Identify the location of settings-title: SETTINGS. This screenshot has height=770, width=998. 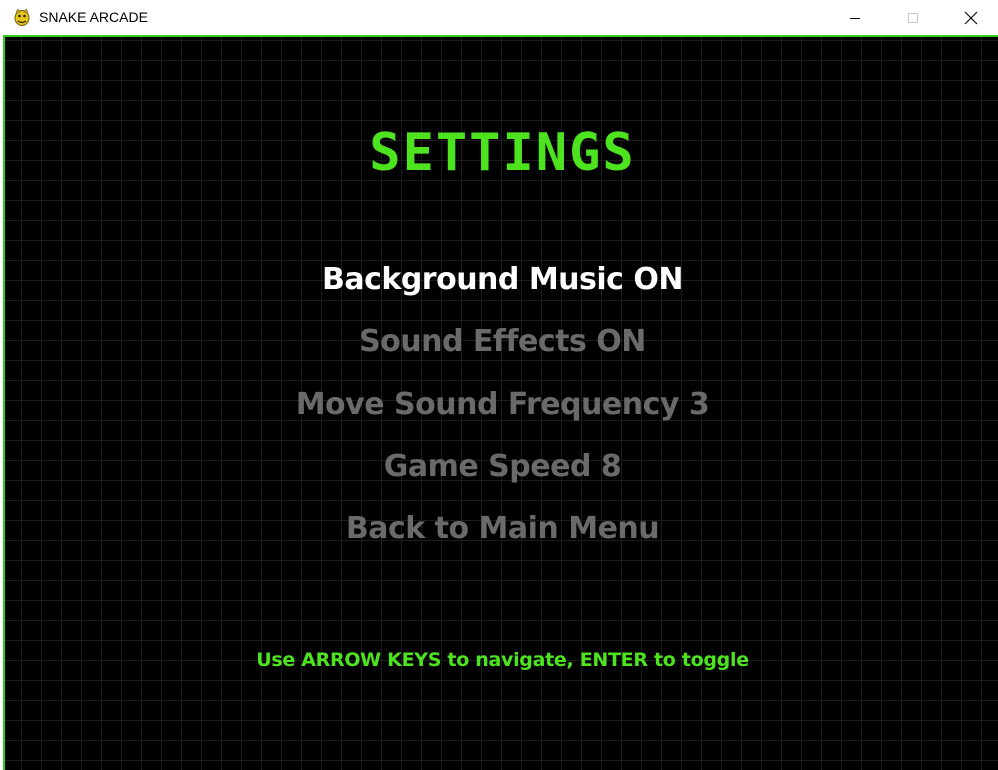
(502, 153).